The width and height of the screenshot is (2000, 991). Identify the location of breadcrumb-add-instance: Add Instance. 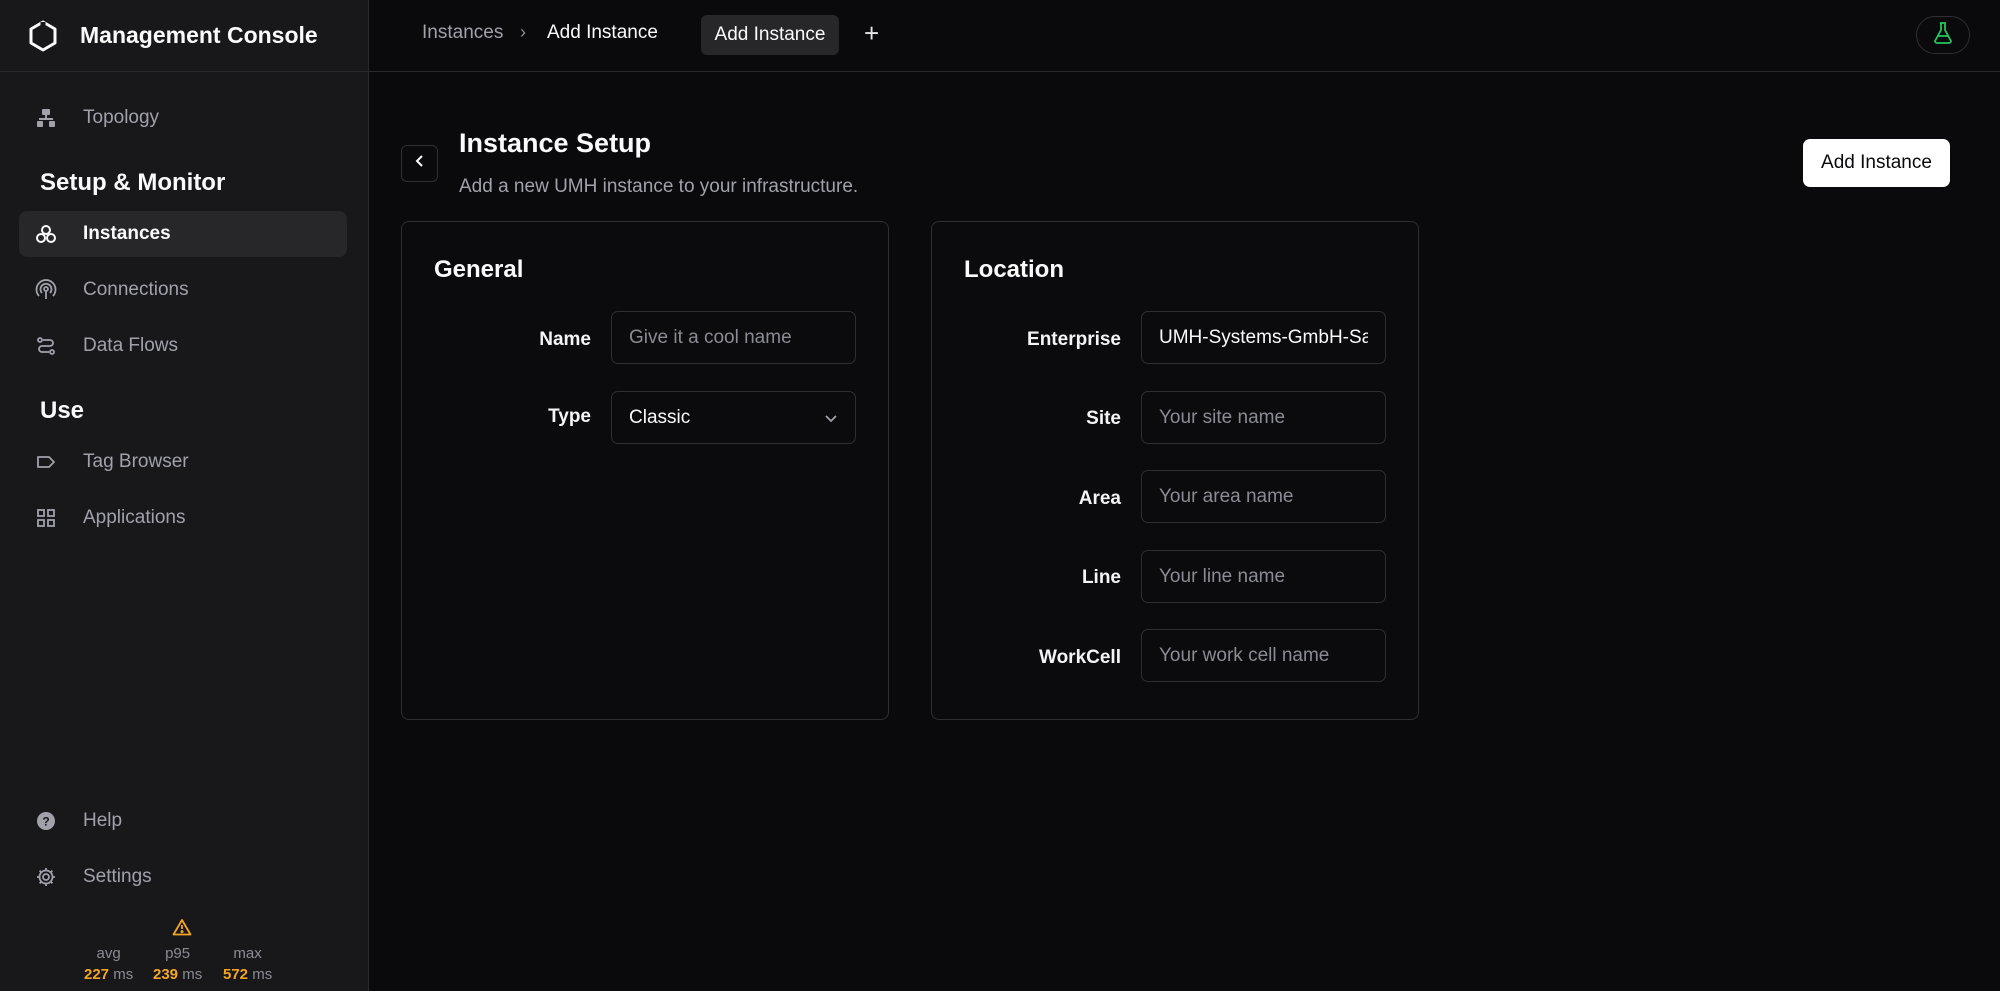
(602, 32).